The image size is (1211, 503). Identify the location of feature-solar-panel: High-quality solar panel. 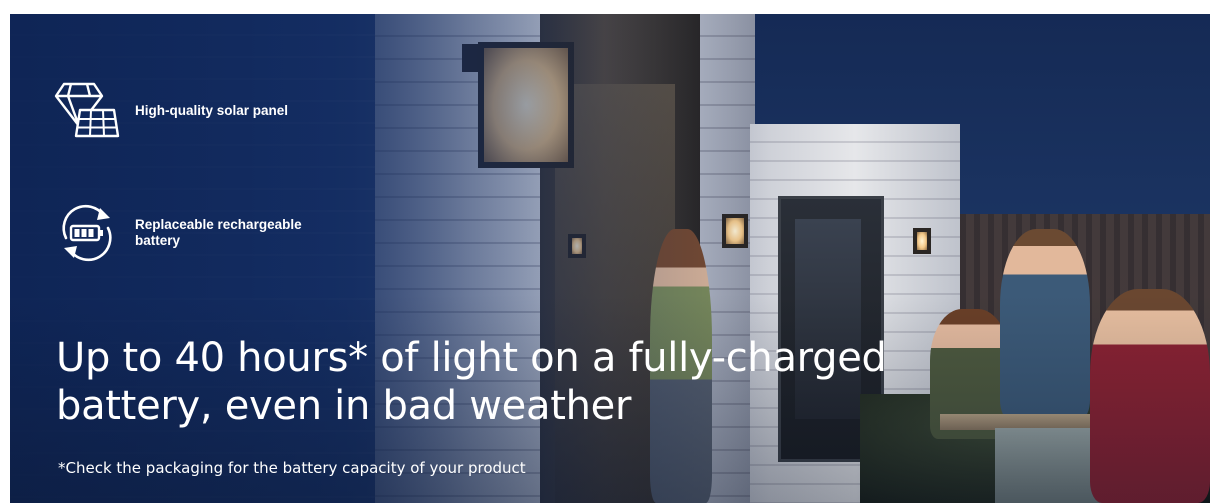
(189, 111).